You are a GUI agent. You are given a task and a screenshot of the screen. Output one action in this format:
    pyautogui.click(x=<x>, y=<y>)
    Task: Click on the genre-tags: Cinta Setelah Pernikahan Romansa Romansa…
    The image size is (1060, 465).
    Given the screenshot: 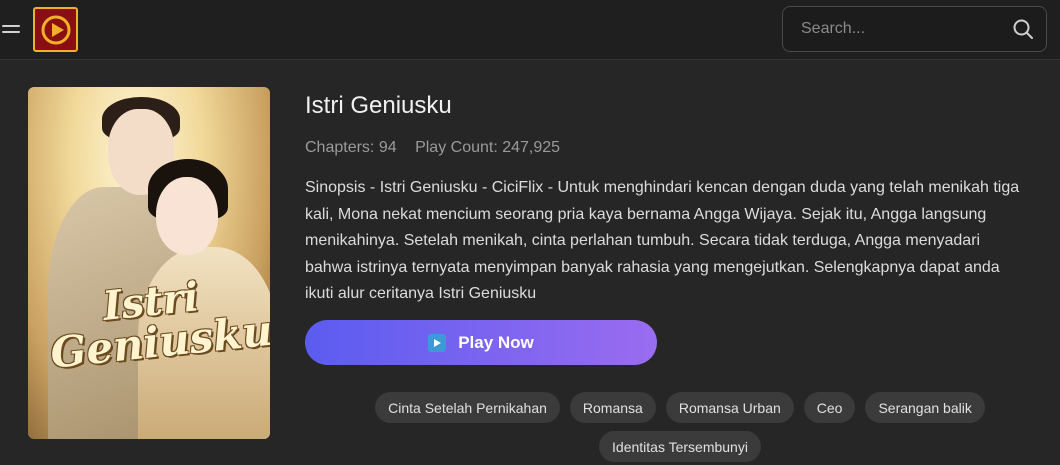 What is the action you would take?
    pyautogui.click(x=680, y=427)
    